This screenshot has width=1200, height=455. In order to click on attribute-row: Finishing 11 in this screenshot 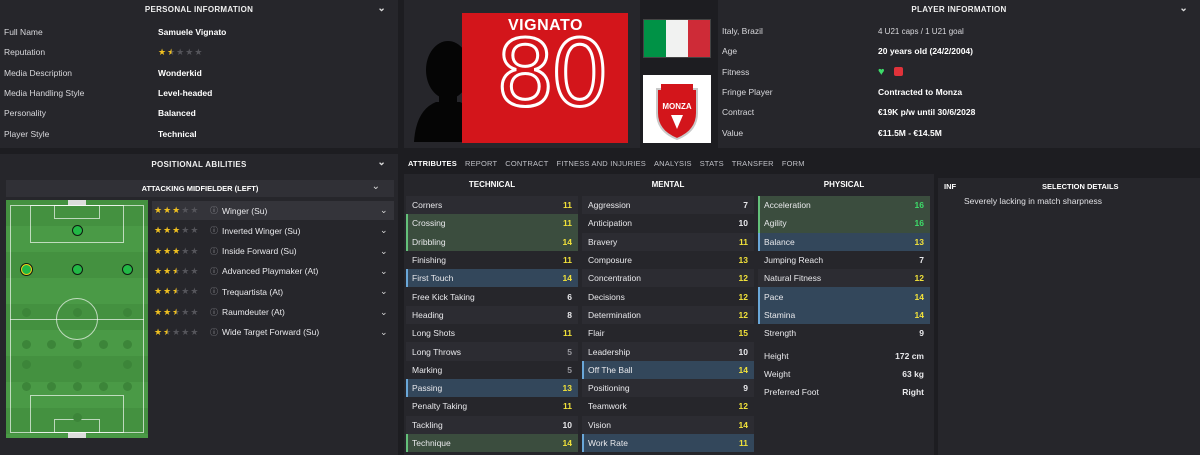, I will do `click(492, 260)`.